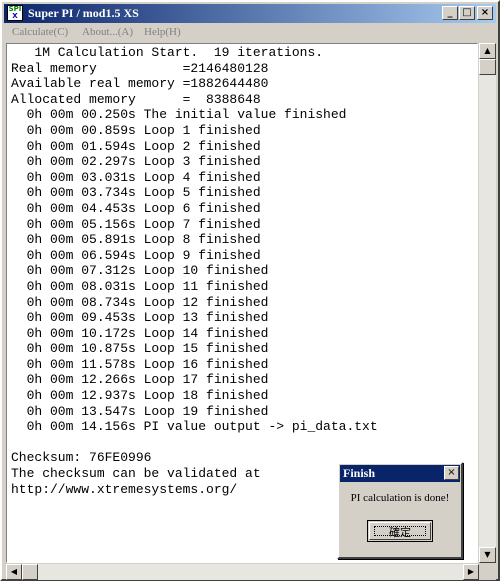 The height and width of the screenshot is (581, 500). I want to click on log-line: 0h 00m 08.031s Loop 11 finished, so click(140, 286).